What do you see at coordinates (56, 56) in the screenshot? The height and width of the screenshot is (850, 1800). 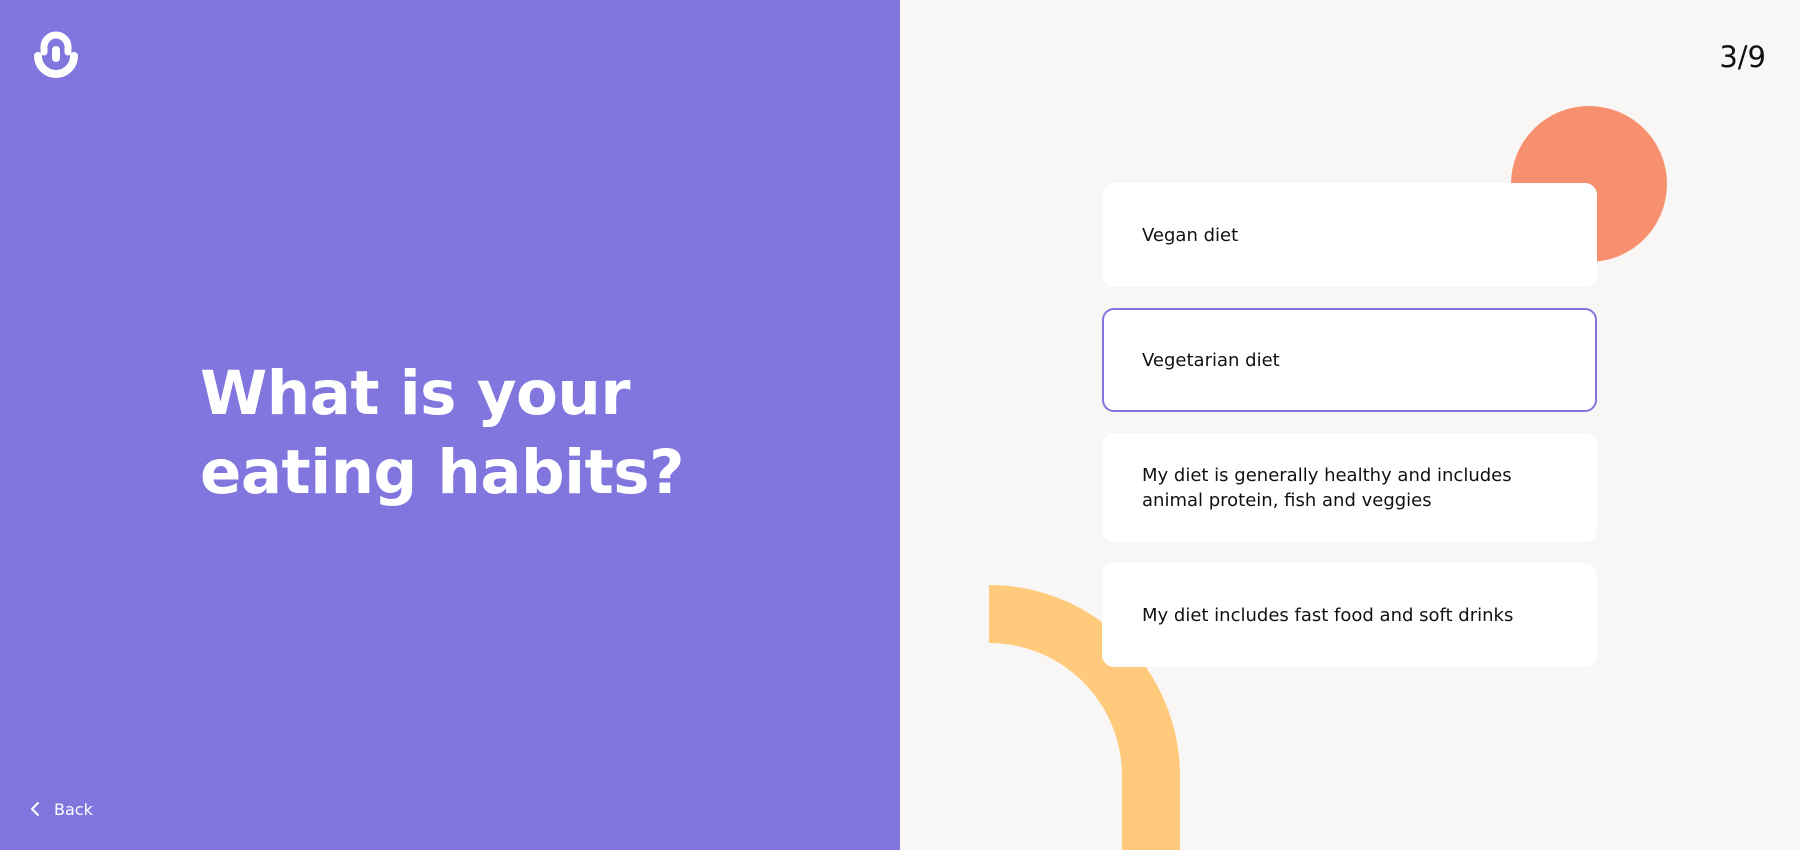 I see `lock-logo-icon` at bounding box center [56, 56].